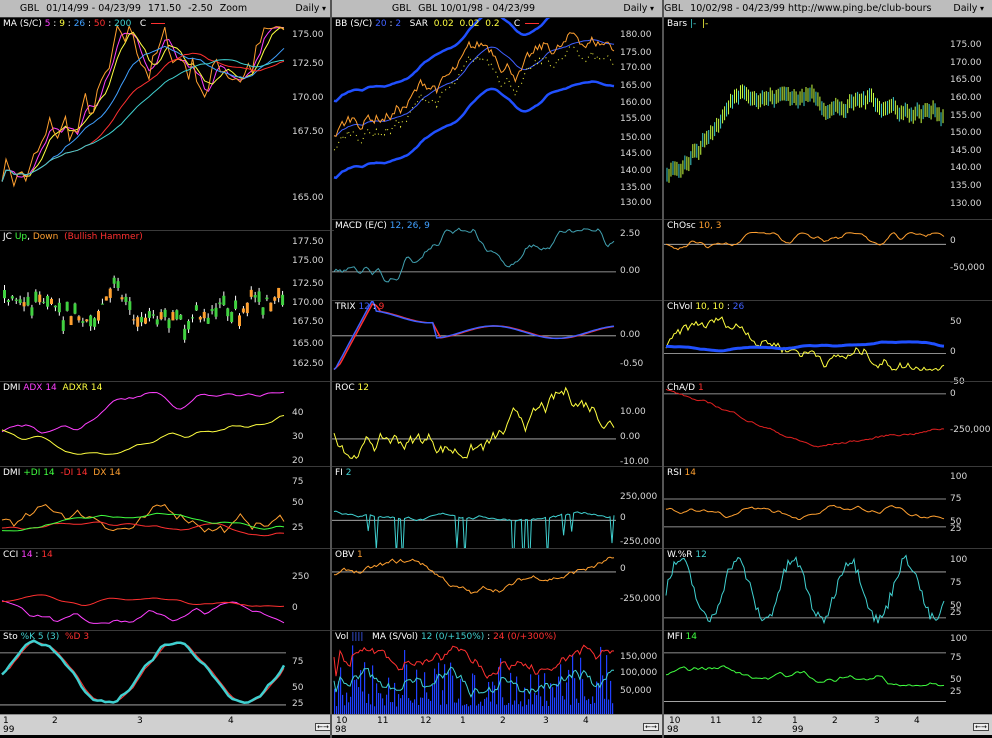 The height and width of the screenshot is (738, 992). Describe the element at coordinates (710, 226) in the screenshot. I see `indicator-title-part: 10, 3` at that location.